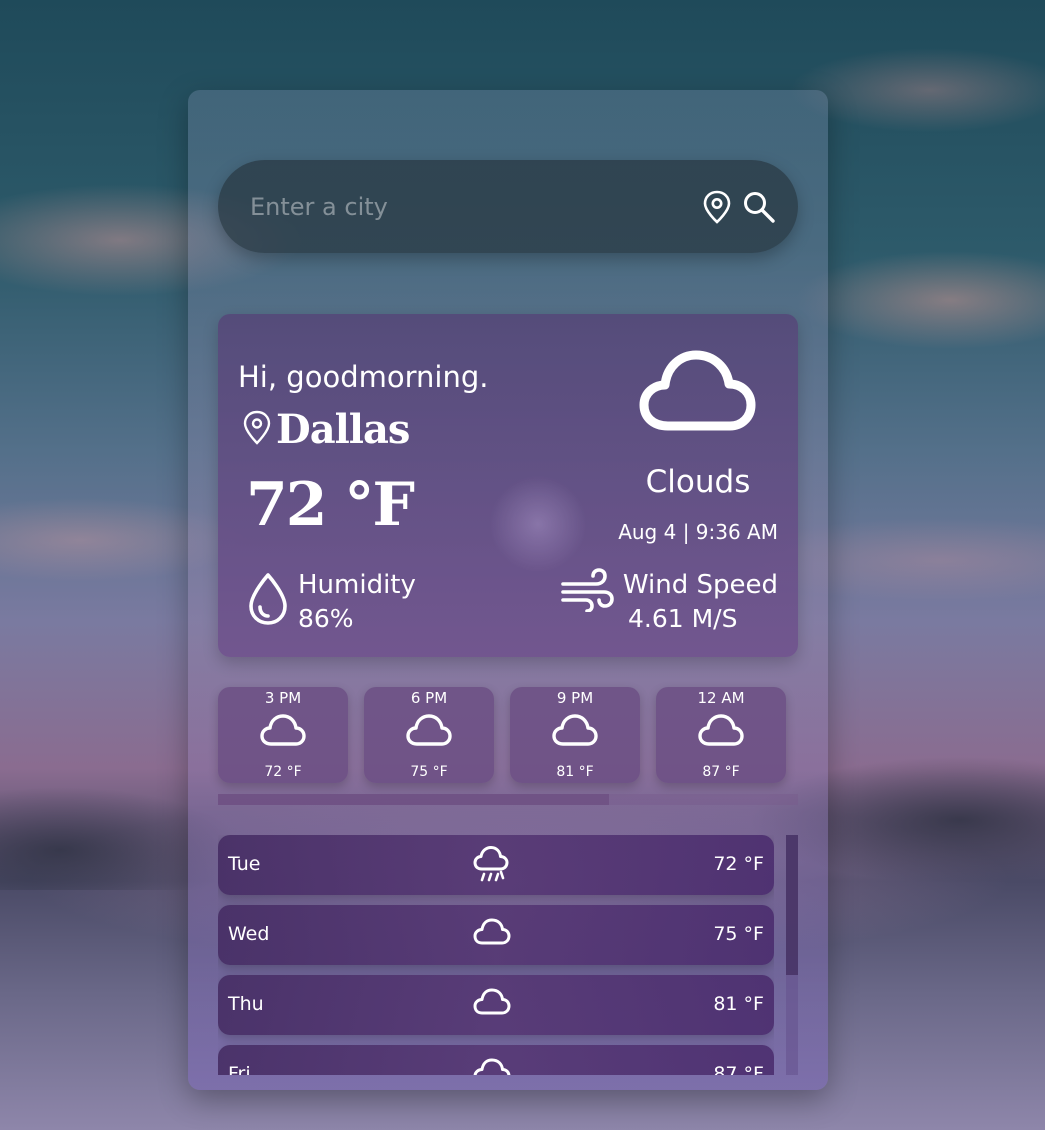 The height and width of the screenshot is (1130, 1045). What do you see at coordinates (429, 772) in the screenshot?
I see `hour-temp: 75 °F` at bounding box center [429, 772].